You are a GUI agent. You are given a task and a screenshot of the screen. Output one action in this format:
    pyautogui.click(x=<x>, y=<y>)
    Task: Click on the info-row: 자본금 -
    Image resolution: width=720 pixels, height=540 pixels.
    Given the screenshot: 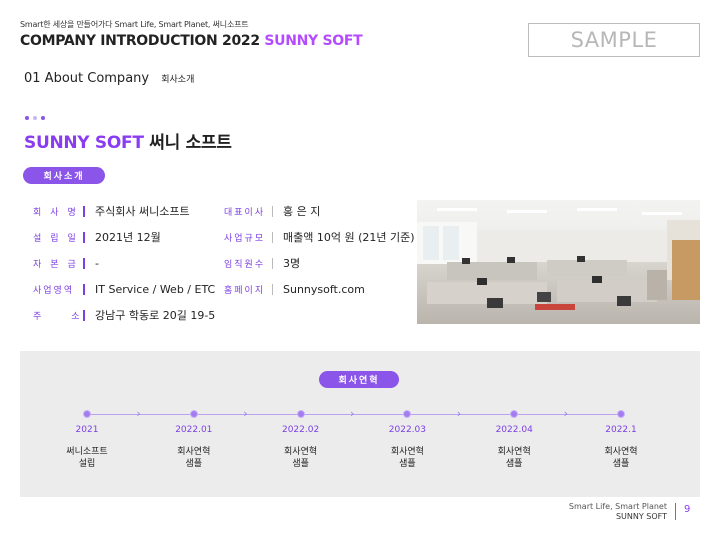 What is the action you would take?
    pyautogui.click(x=66, y=263)
    